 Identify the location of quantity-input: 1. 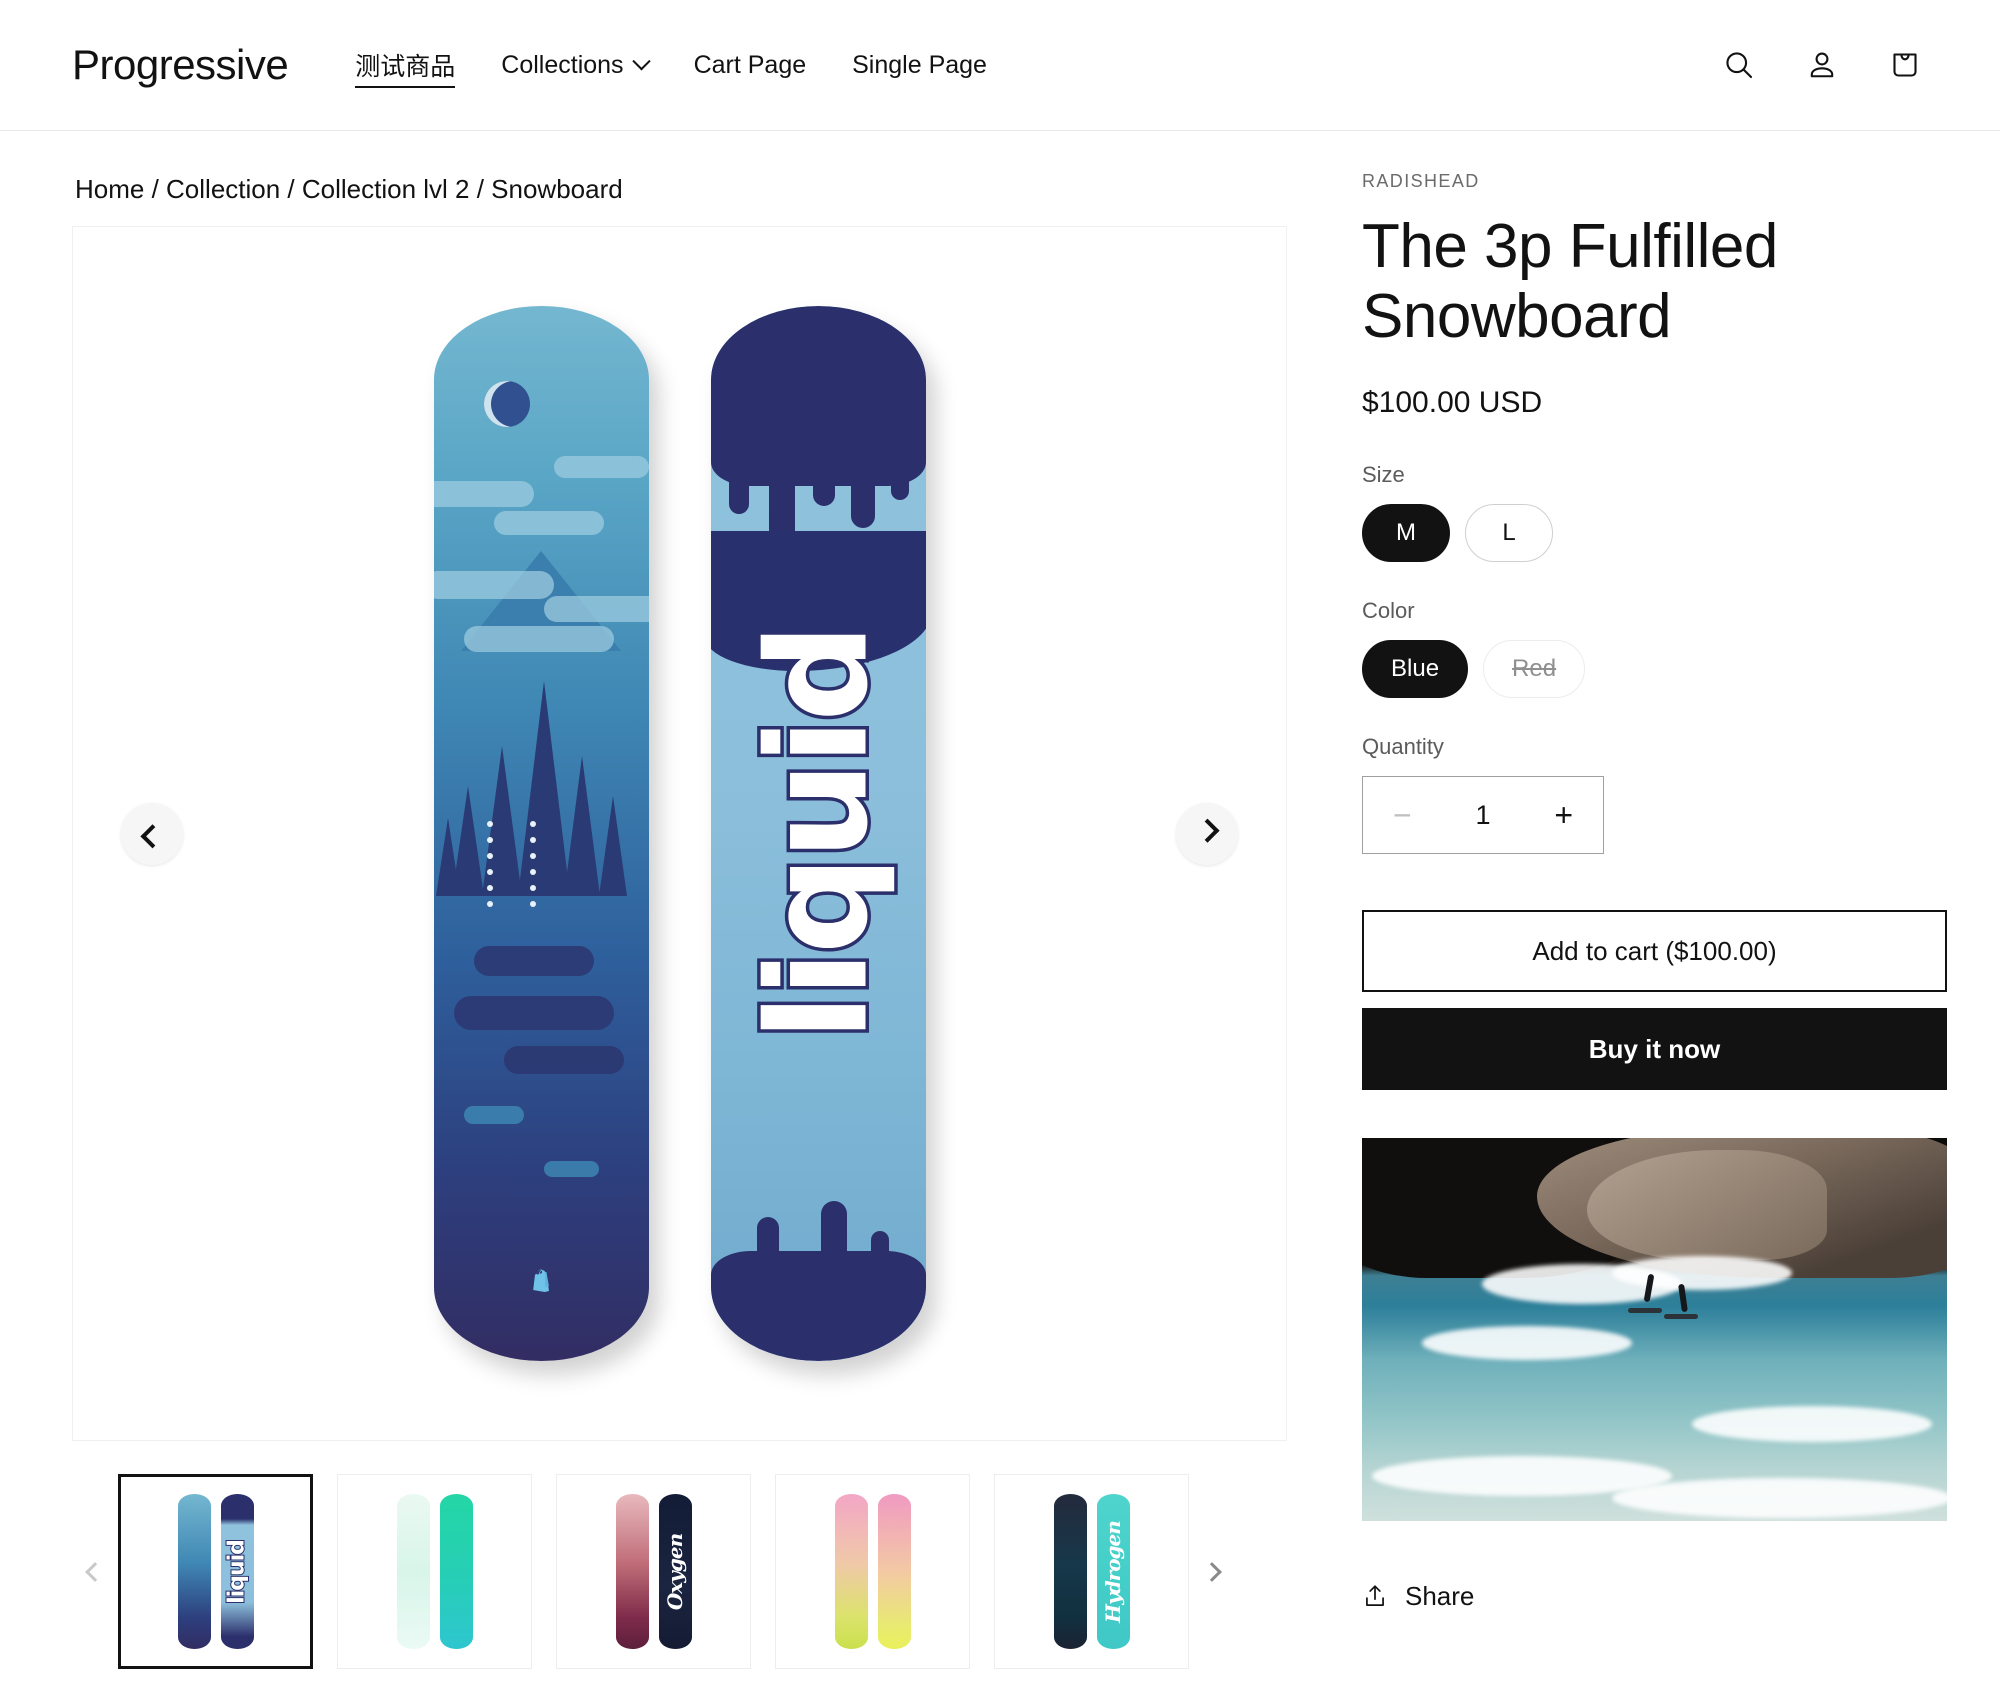
(1482, 815).